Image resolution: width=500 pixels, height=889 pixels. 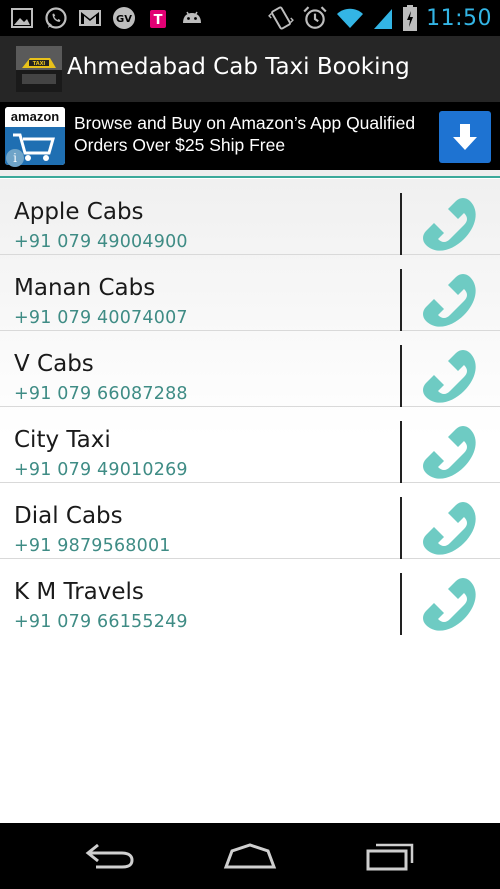 I want to click on list-item: K M Travels +91 079 66155249, so click(x=250, y=597).